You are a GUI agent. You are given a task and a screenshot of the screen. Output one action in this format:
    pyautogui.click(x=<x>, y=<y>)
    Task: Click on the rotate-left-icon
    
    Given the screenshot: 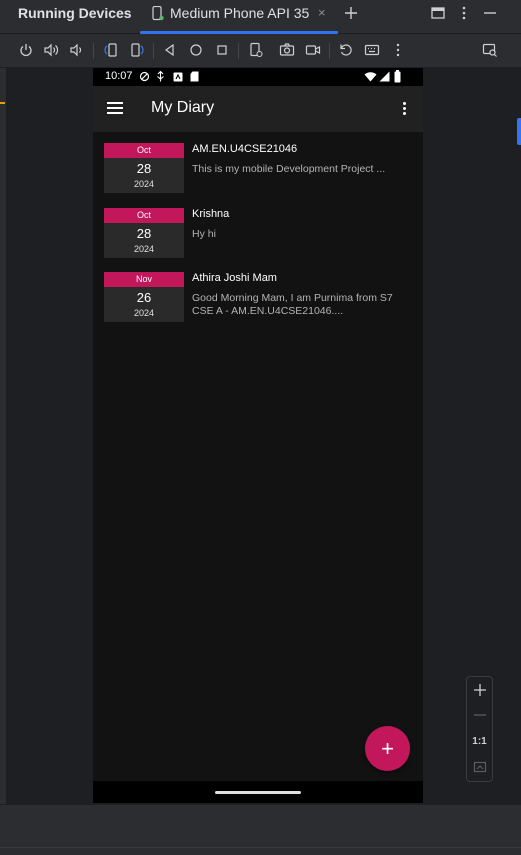 What is the action you would take?
    pyautogui.click(x=111, y=50)
    